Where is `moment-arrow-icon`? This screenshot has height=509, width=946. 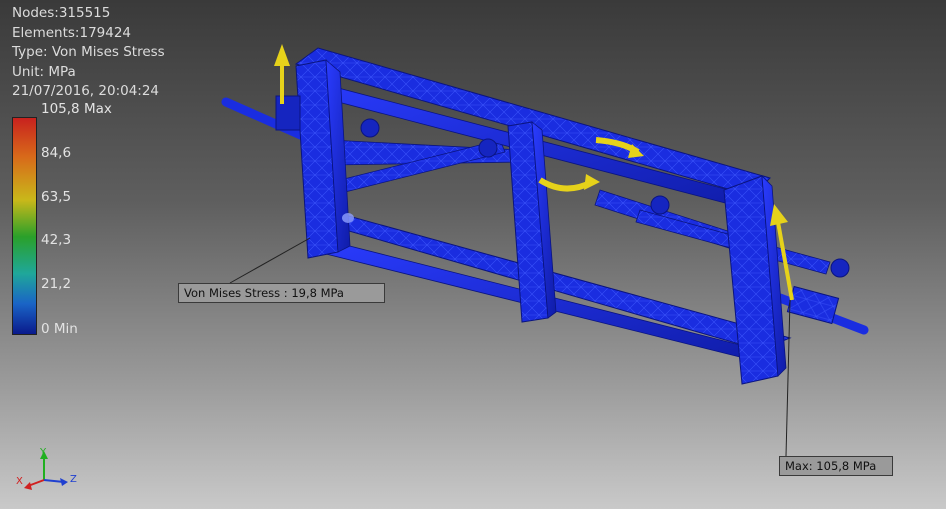 moment-arrow-icon is located at coordinates (592, 182).